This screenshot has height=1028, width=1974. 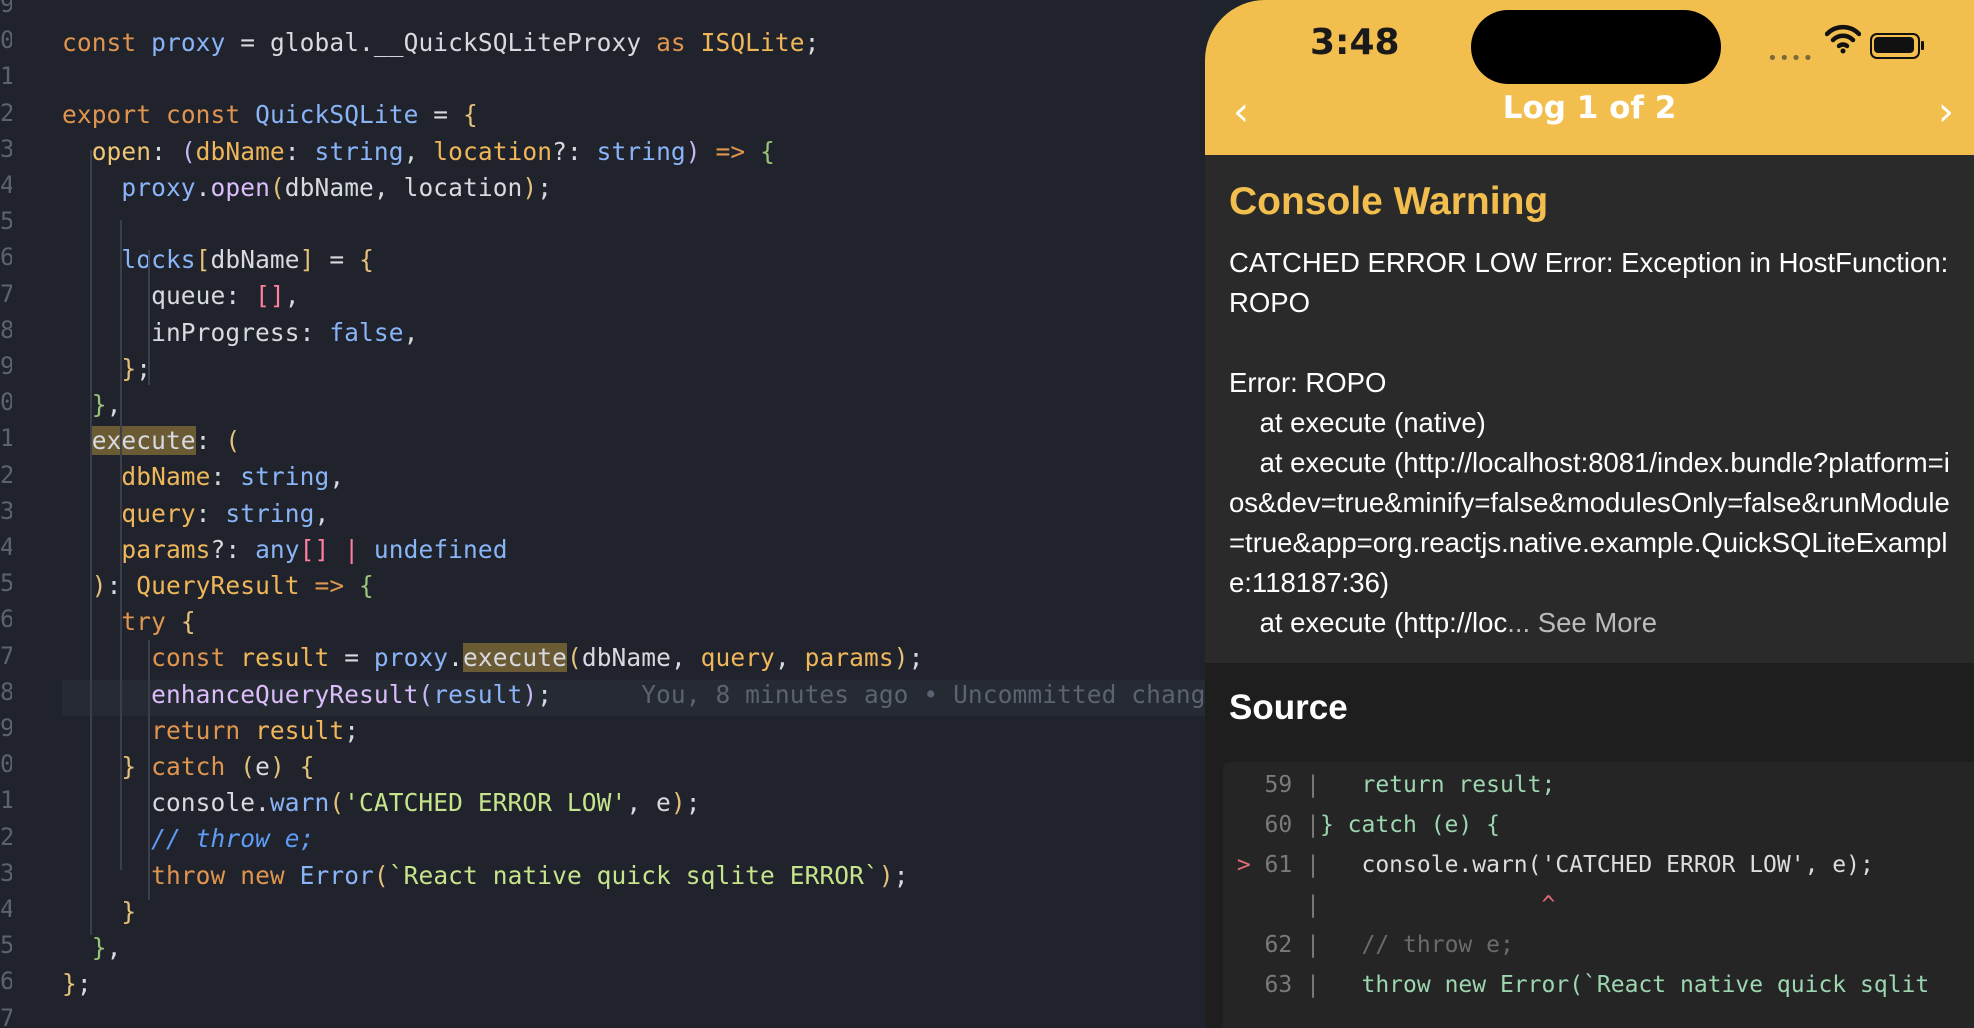 I want to click on status-time: 3:48, so click(x=1355, y=42).